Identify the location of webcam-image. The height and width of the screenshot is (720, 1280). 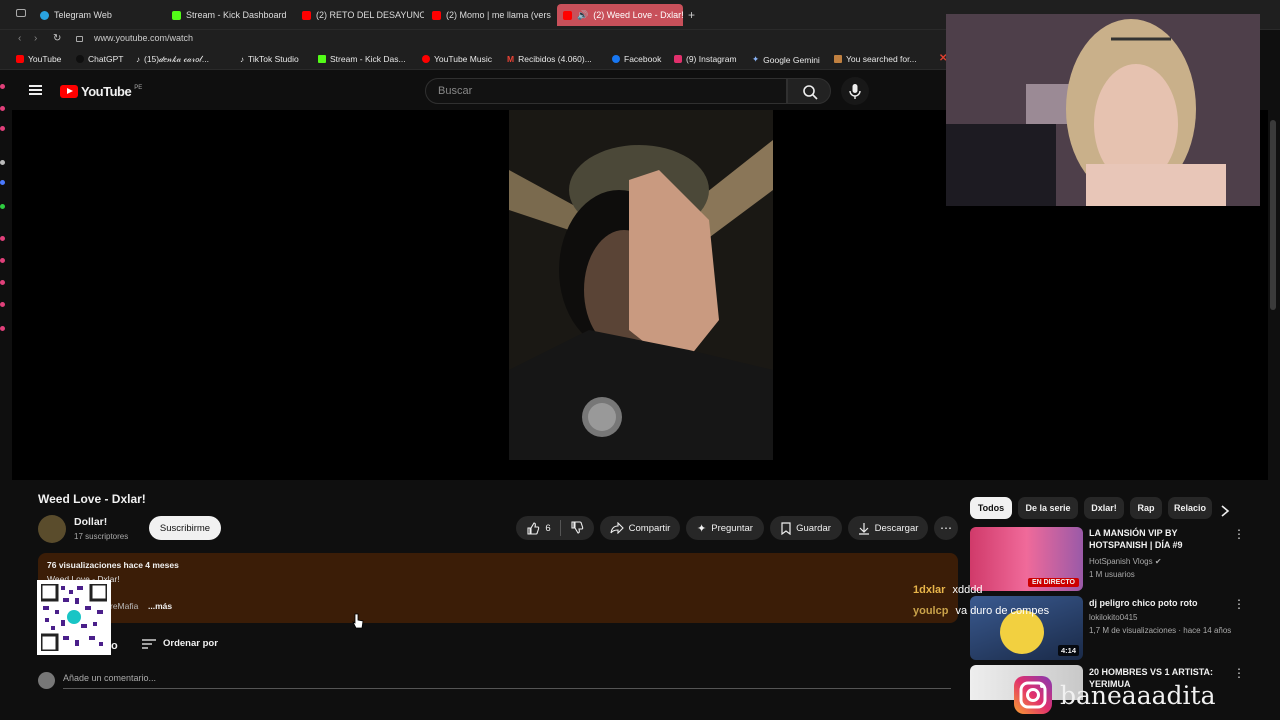
(1103, 110).